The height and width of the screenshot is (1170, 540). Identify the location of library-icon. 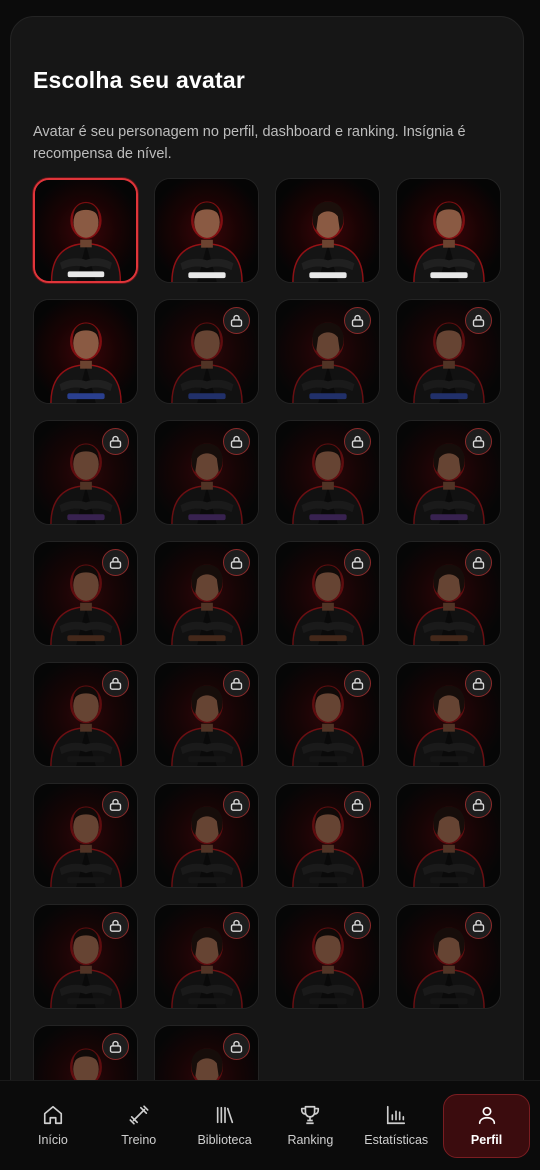
(224, 1115).